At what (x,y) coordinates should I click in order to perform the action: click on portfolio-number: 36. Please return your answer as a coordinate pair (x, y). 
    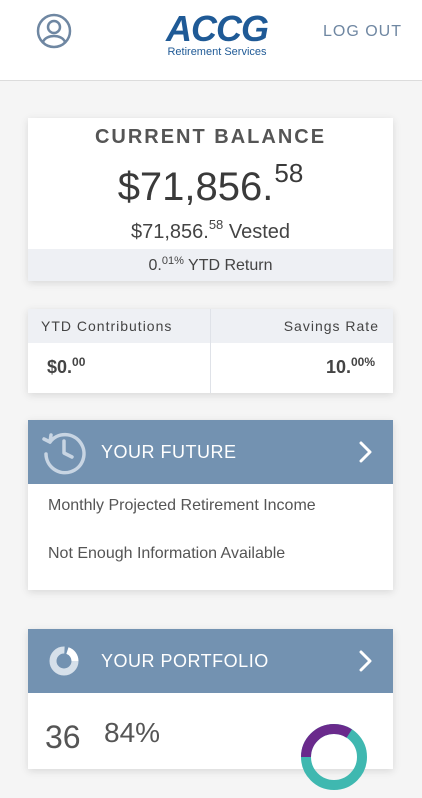
    Looking at the image, I should click on (63, 737).